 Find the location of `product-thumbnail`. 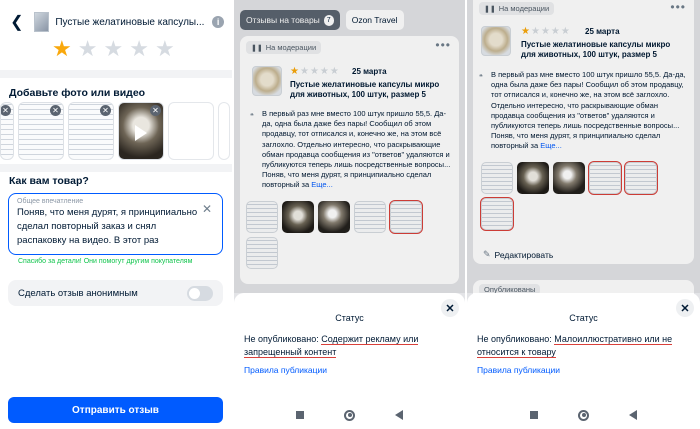

product-thumbnail is located at coordinates (41, 22).